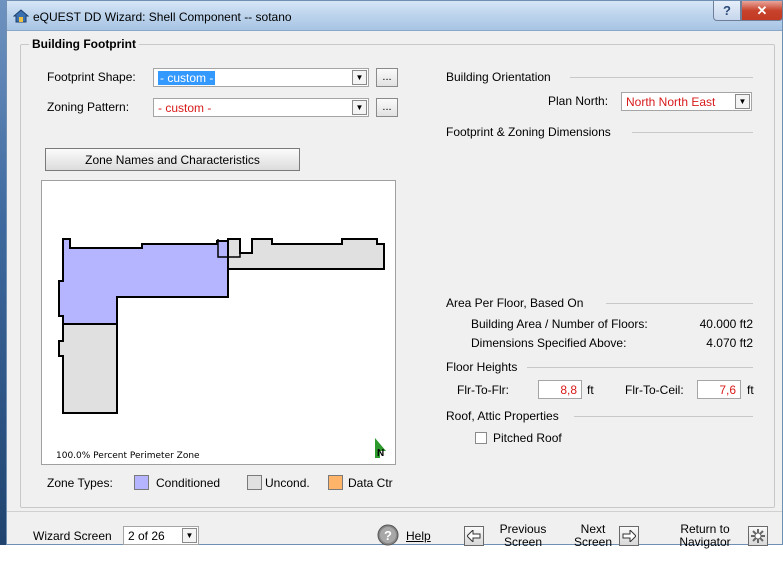 This screenshot has width=783, height=563. Describe the element at coordinates (84, 44) in the screenshot. I see `group-legend: Building Footprint` at that location.